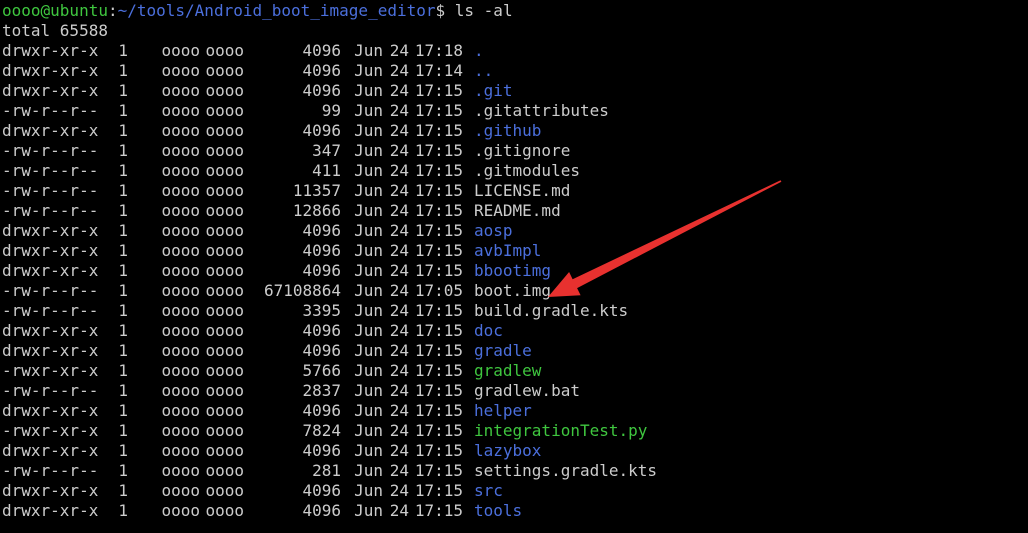 The image size is (1028, 533). I want to click on prompt-user-host: oooo@ubuntu, so click(55, 10).